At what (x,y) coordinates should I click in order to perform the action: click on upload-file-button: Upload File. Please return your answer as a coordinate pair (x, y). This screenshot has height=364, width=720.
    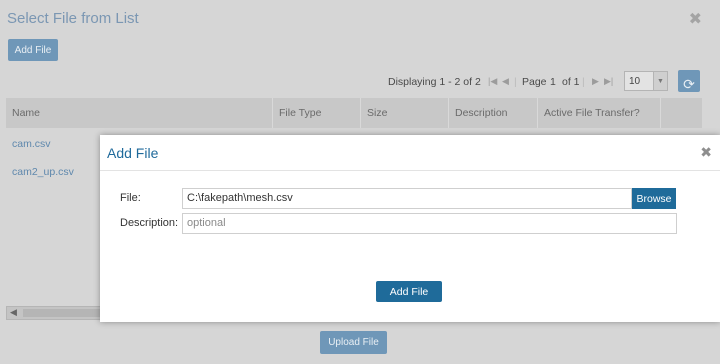
    Looking at the image, I should click on (353, 342).